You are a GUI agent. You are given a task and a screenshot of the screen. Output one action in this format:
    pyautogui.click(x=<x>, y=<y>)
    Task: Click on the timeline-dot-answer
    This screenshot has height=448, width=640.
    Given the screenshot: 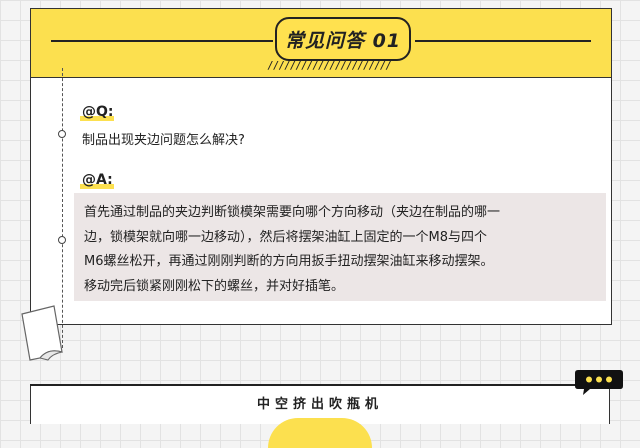 What is the action you would take?
    pyautogui.click(x=62, y=240)
    